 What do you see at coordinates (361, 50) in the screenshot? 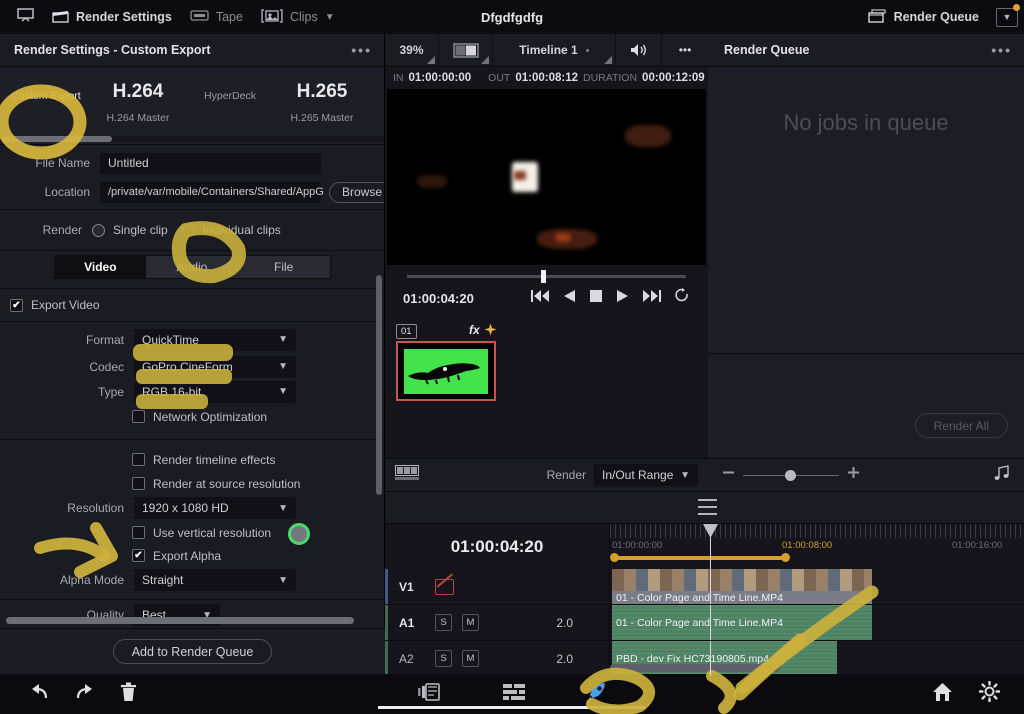
I see `render-settings-options-icon: •••` at bounding box center [361, 50].